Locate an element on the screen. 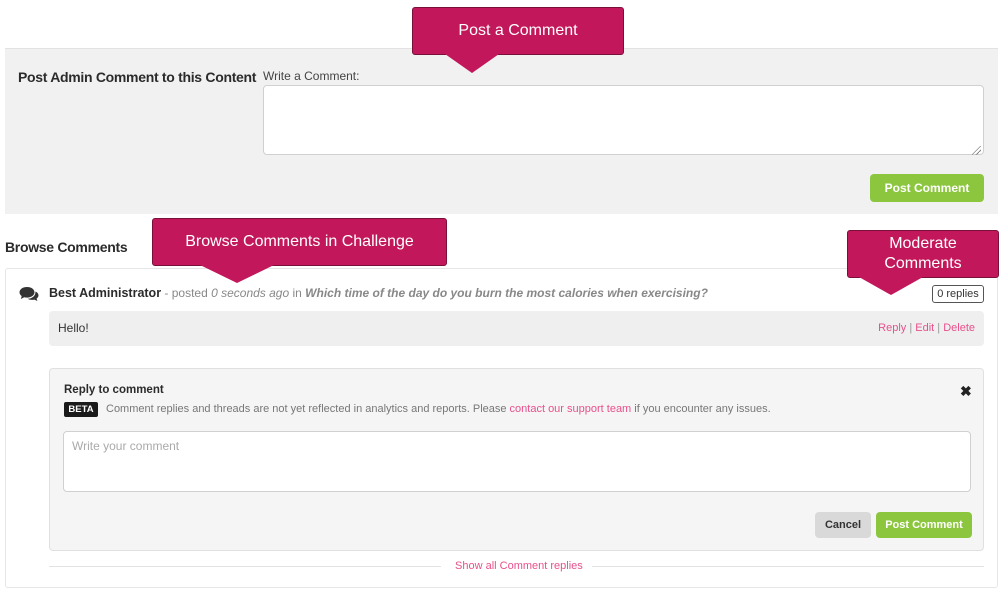 The height and width of the screenshot is (589, 999). write-comment-label: Write a Comment: is located at coordinates (311, 76).